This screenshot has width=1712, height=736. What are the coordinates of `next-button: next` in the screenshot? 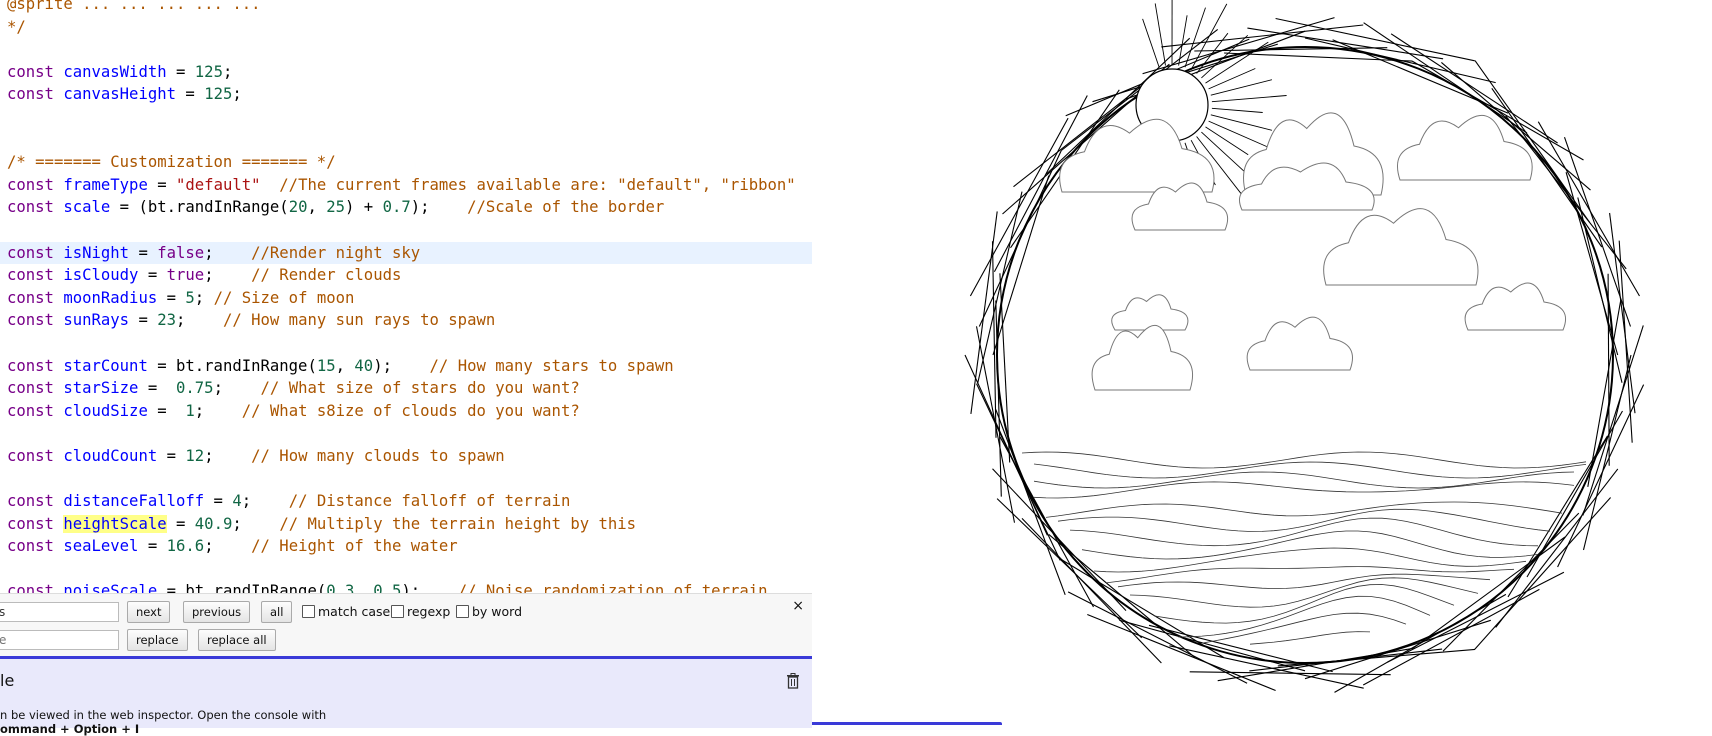 It's located at (148, 612).